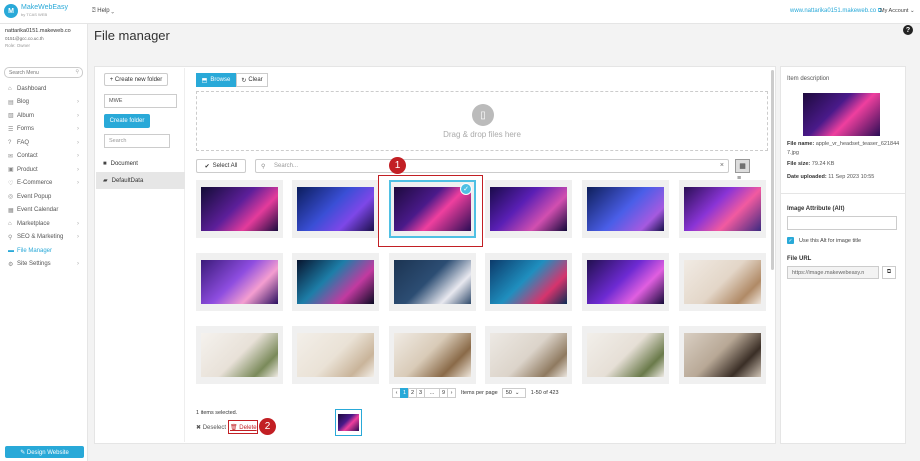 The image size is (920, 461). I want to click on deselect-button: ✖ Deselect, so click(211, 427).